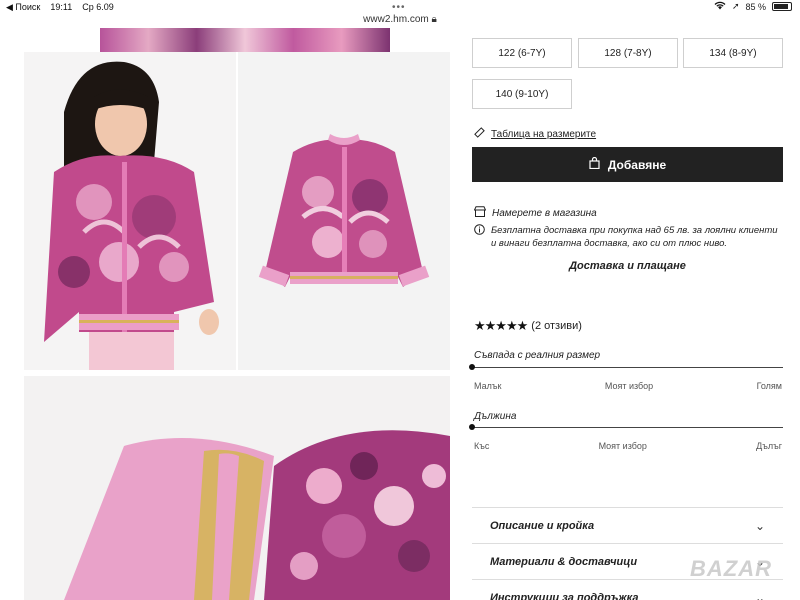 The width and height of the screenshot is (800, 600). I want to click on fit-length-labels: Къс Моят избор Дълъг, so click(628, 446).